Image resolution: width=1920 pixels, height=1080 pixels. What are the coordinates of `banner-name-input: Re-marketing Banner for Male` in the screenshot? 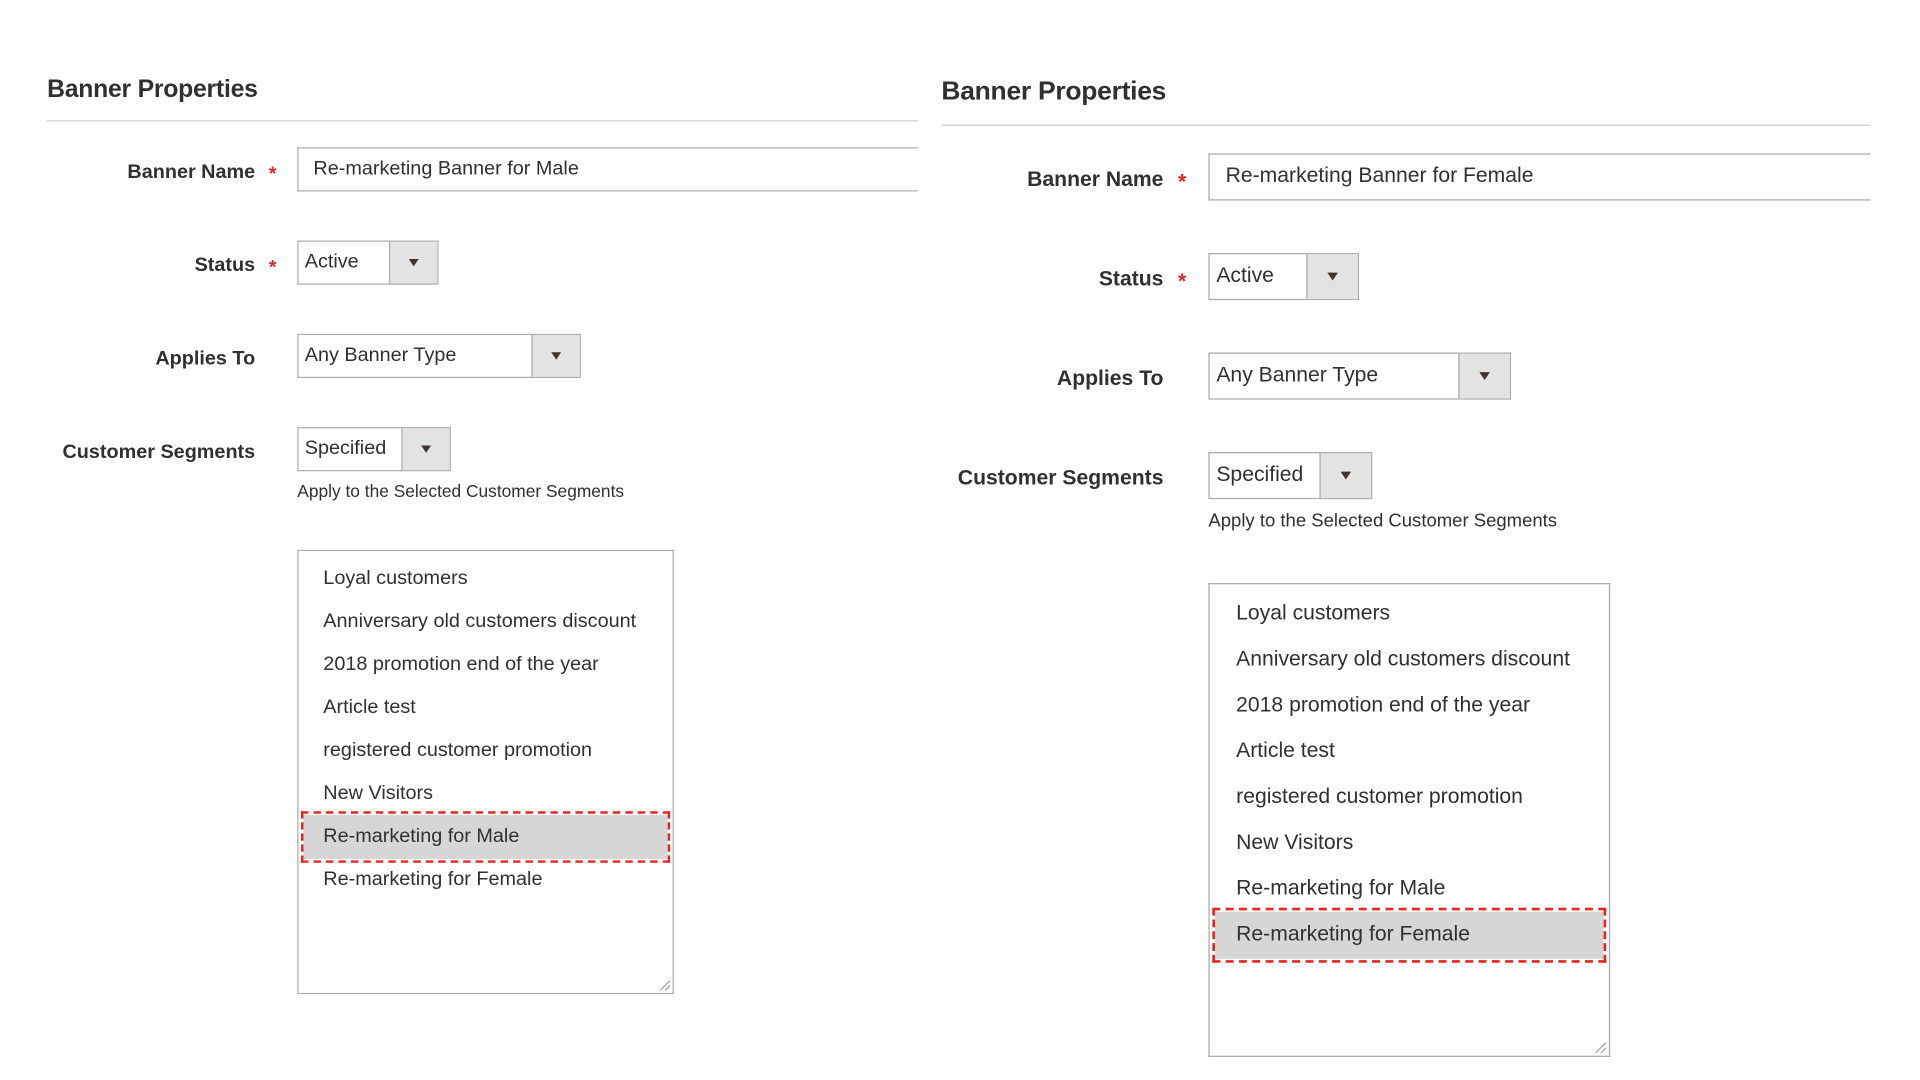 It's located at (607, 169).